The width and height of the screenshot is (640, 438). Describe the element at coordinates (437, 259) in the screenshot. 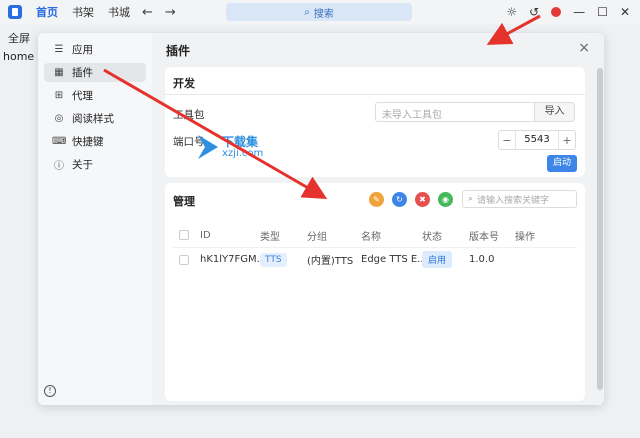

I see `status-badge: 启用` at that location.